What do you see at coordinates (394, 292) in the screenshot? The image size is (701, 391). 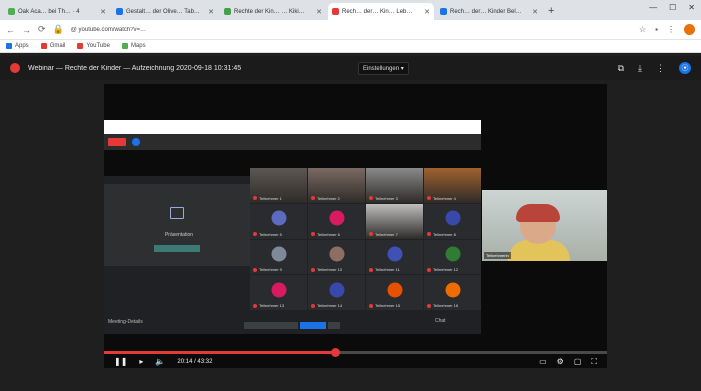 I see `participant-tile: Teilnehmer 15` at bounding box center [394, 292].